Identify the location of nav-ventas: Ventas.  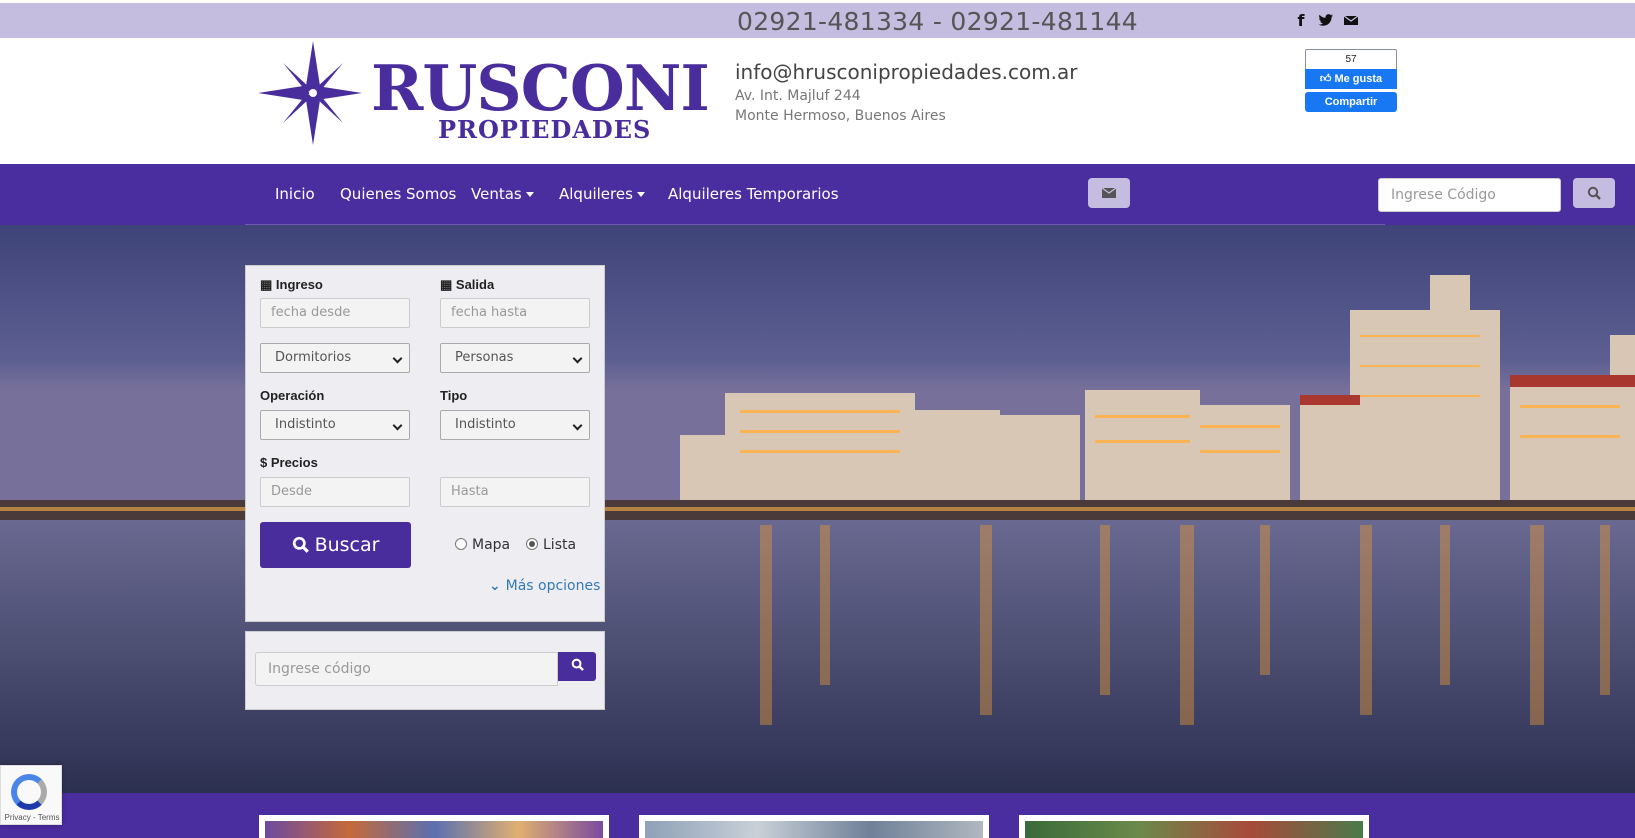
(502, 194).